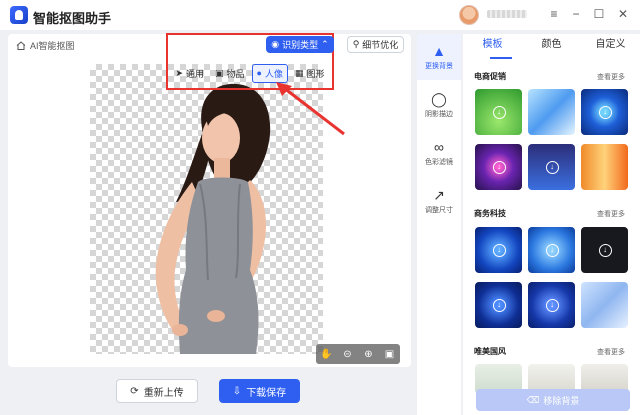 The image size is (640, 415). Describe the element at coordinates (439, 146) in the screenshot. I see `color-filter-icon: ∞` at that location.